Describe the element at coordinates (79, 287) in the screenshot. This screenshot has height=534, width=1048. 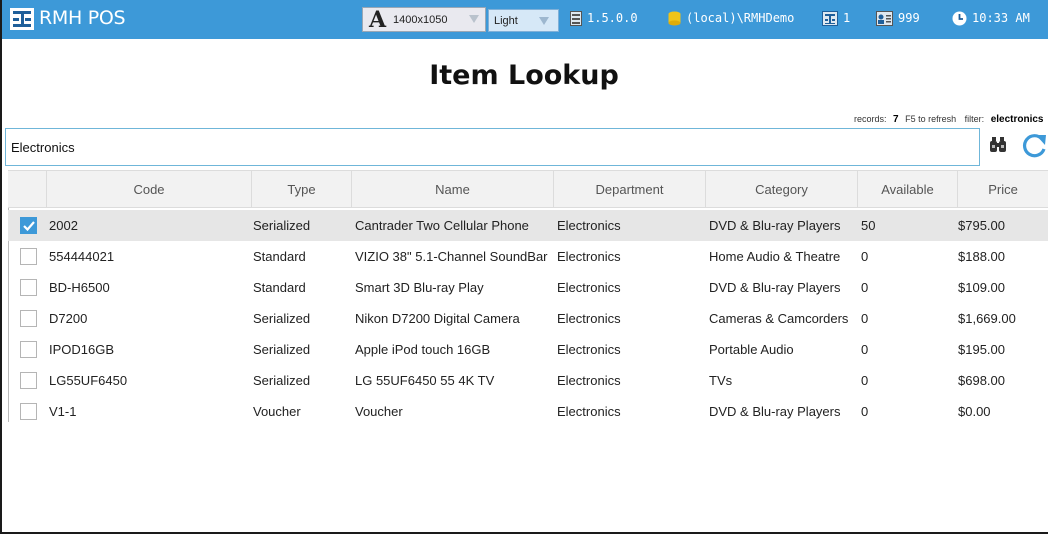
I see `cell-code: BD-H6500` at that location.